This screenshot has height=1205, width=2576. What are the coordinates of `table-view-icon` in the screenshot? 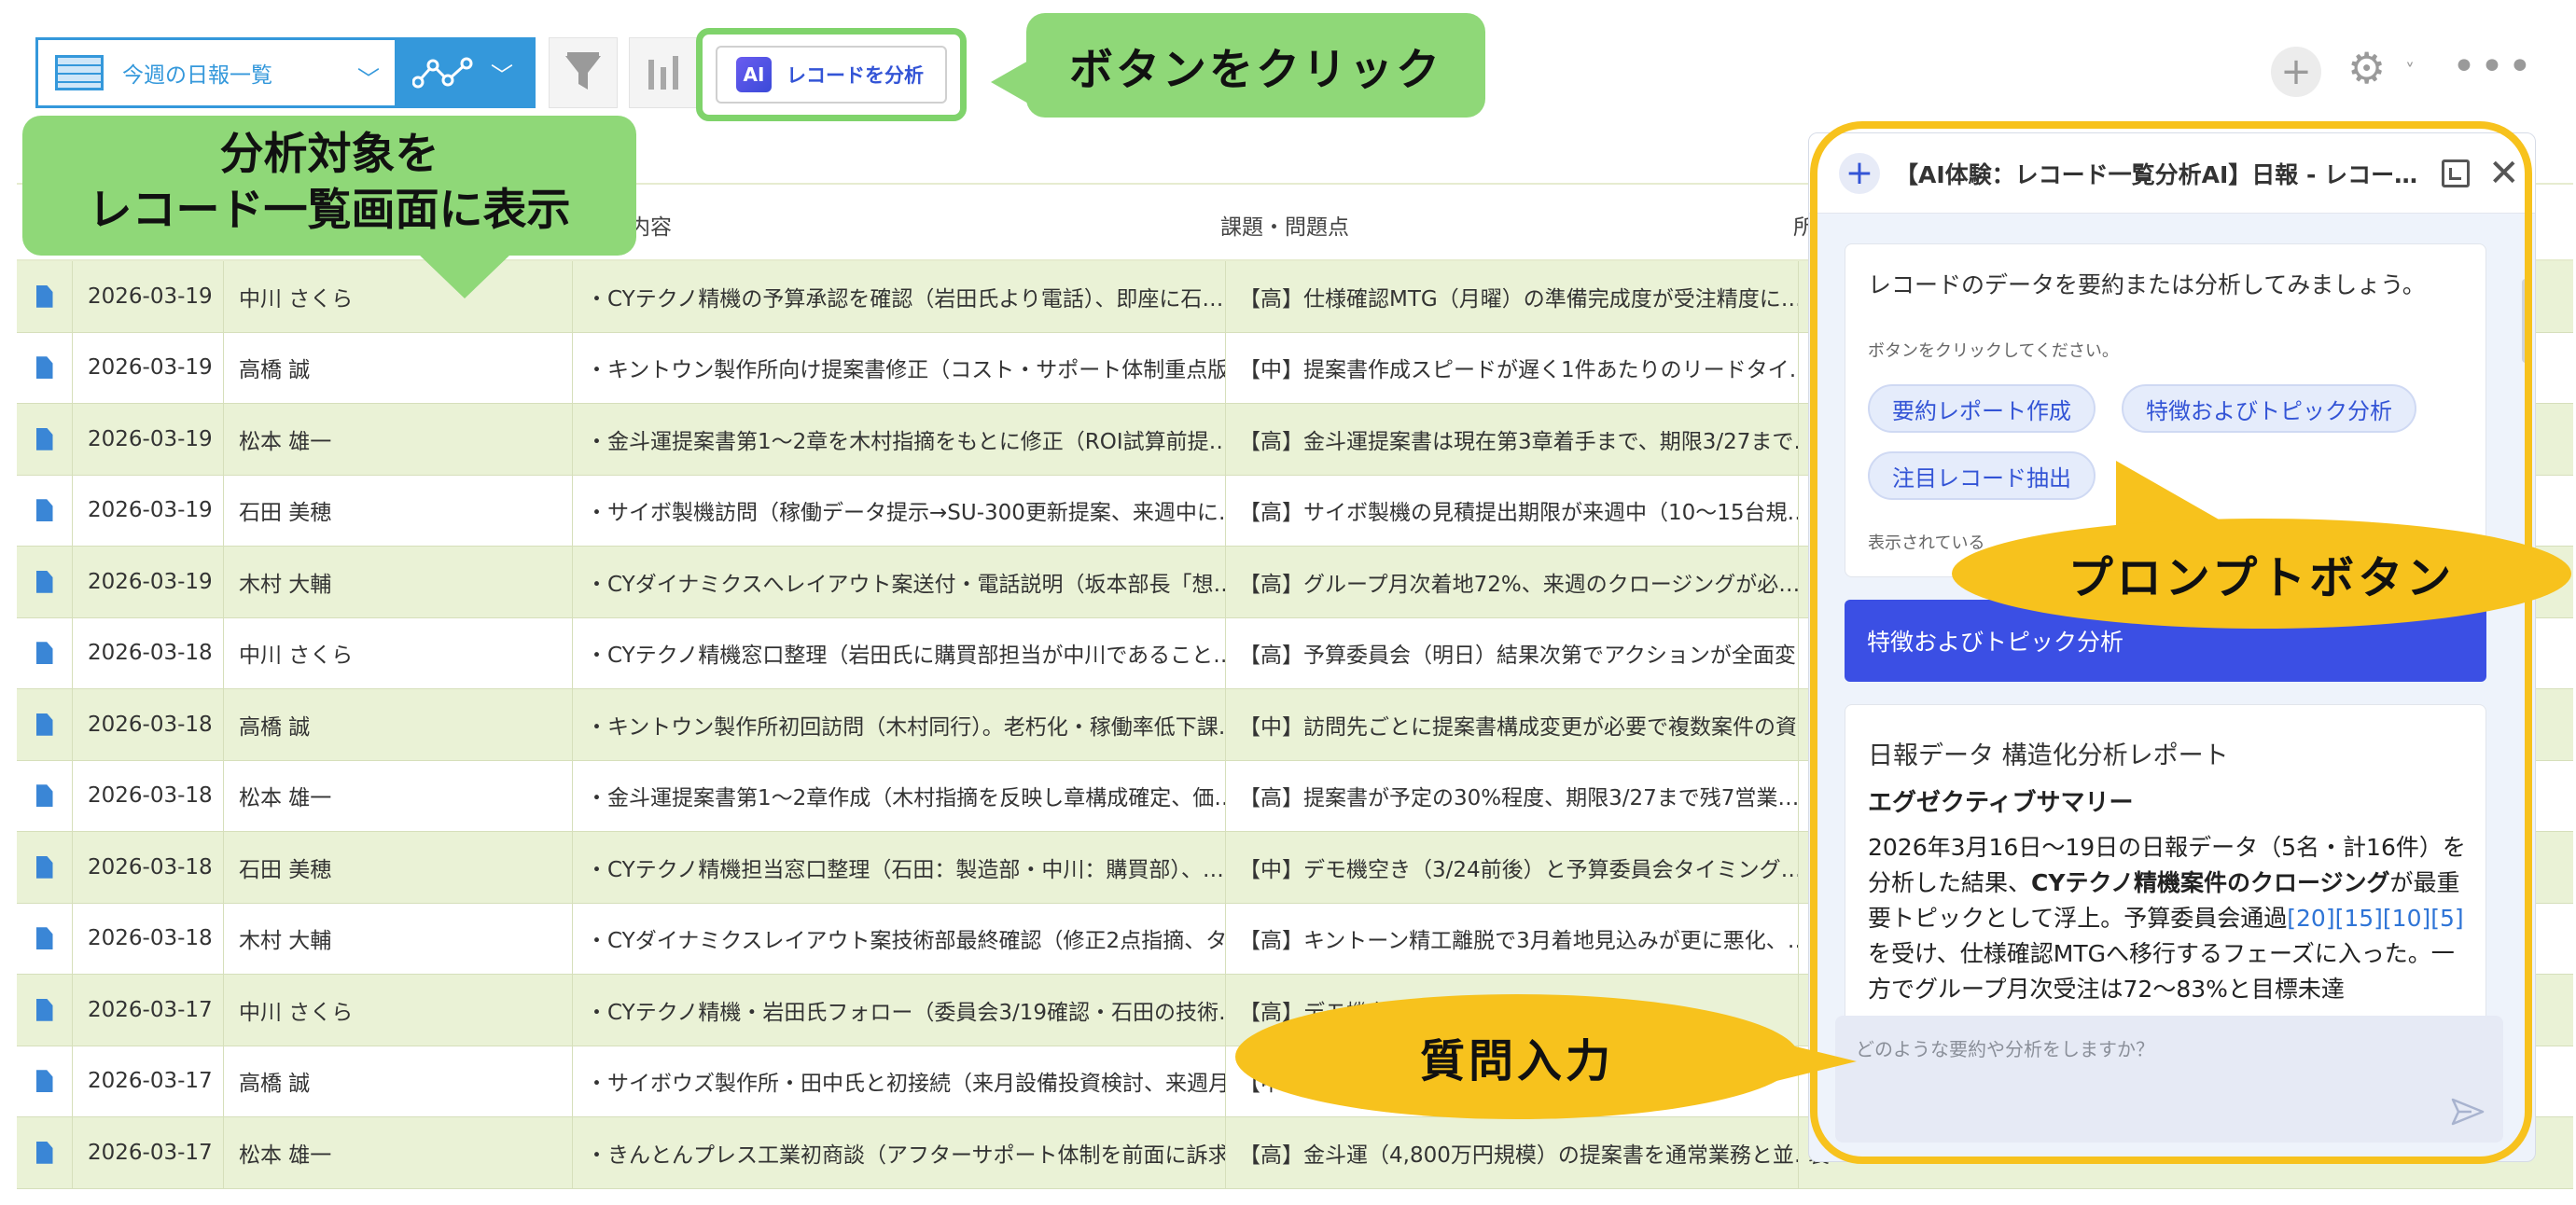 It's located at (79, 72).